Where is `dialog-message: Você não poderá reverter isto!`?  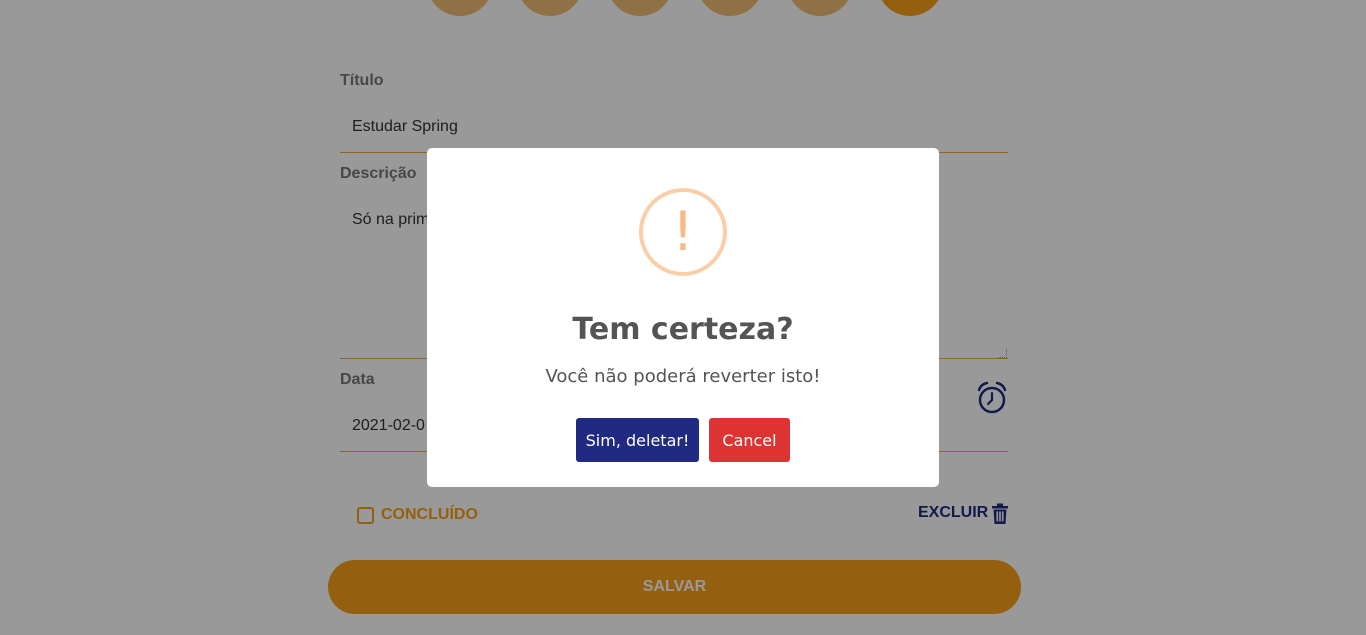 dialog-message: Você não poderá reverter isto! is located at coordinates (683, 376).